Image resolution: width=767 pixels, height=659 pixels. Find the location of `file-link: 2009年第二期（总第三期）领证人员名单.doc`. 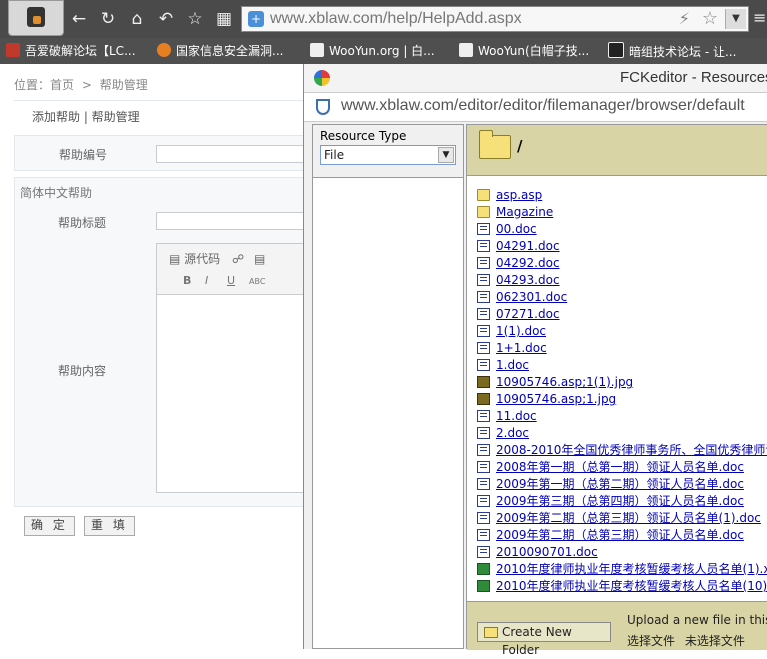

file-link: 2009年第二期（总第三期）领证人员名单.doc is located at coordinates (620, 535).